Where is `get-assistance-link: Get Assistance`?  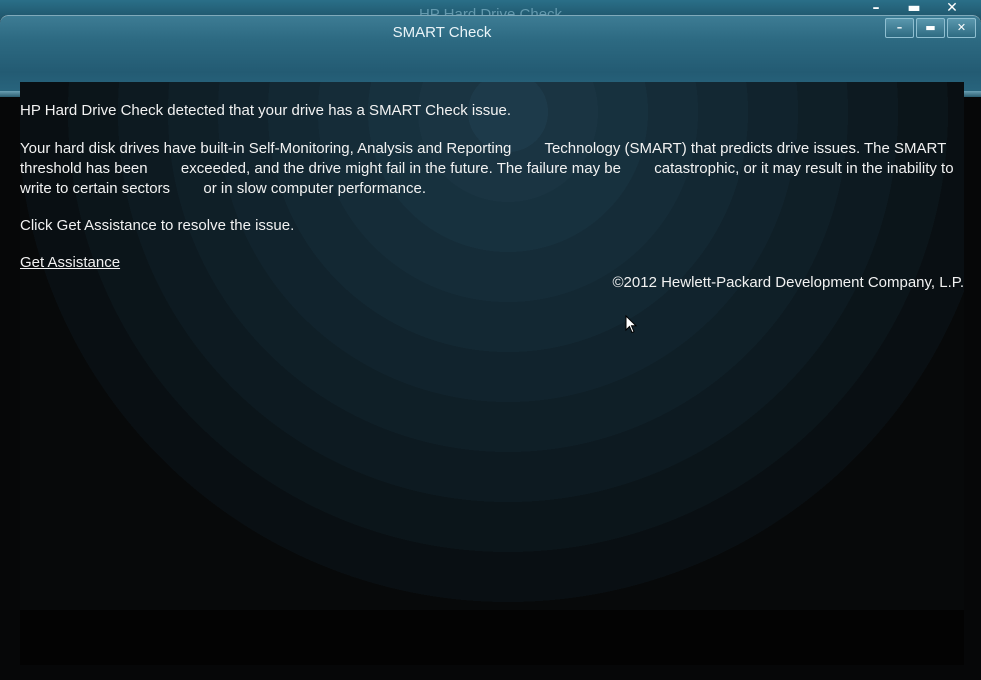
get-assistance-link: Get Assistance is located at coordinates (70, 262).